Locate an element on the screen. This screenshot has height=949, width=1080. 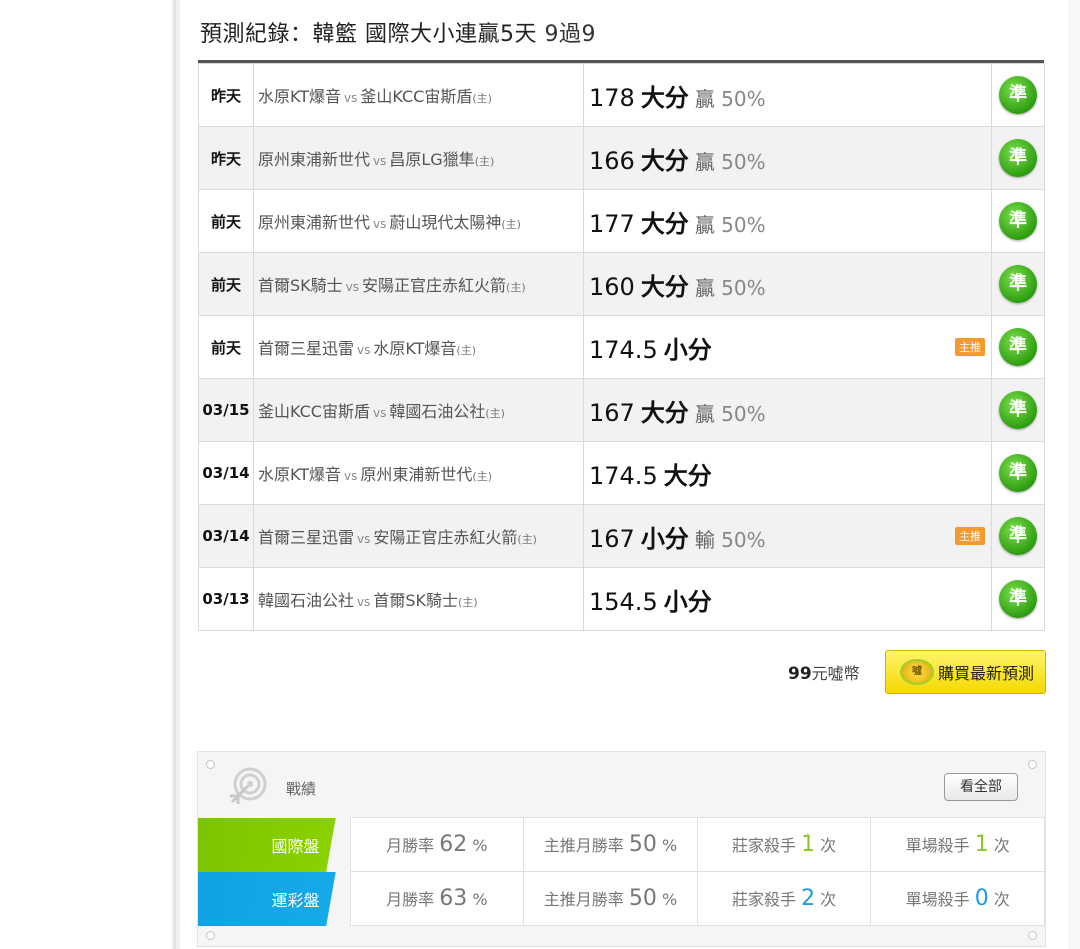
record-row: 前天 原州東浦新世代 vs 蔚山現代太陽神(主) 177 大分贏 50% 準 is located at coordinates (621, 221).